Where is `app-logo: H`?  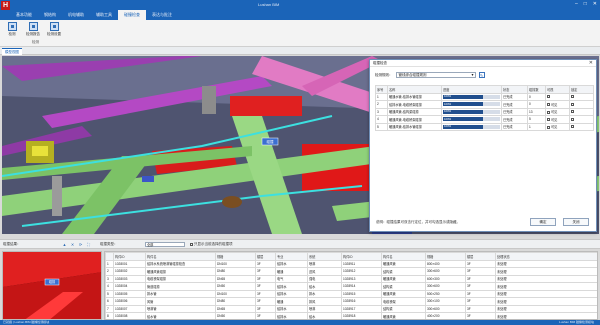
app-logo: H is located at coordinates (5, 5).